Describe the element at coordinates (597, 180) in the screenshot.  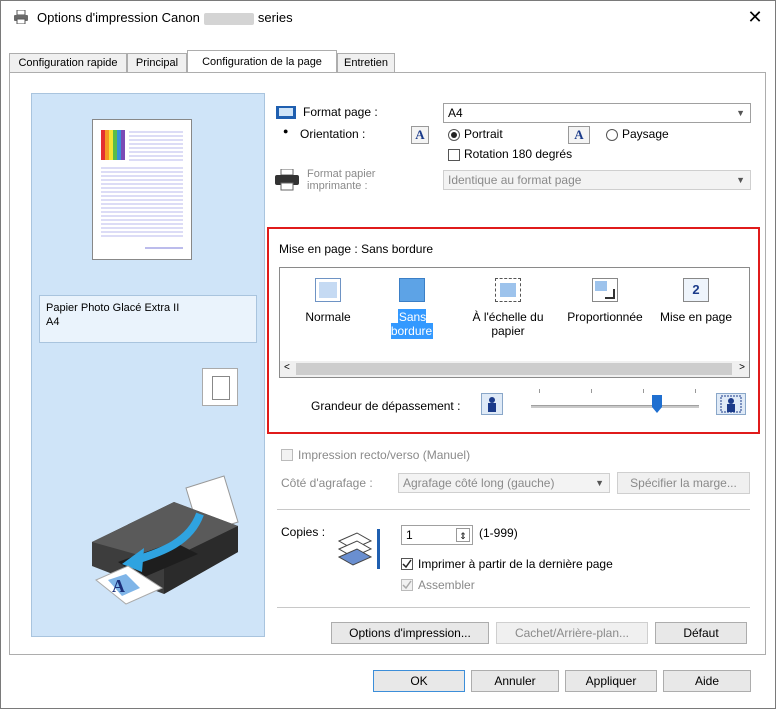
I see `printer-paper-select: Identique au format page ▼` at that location.